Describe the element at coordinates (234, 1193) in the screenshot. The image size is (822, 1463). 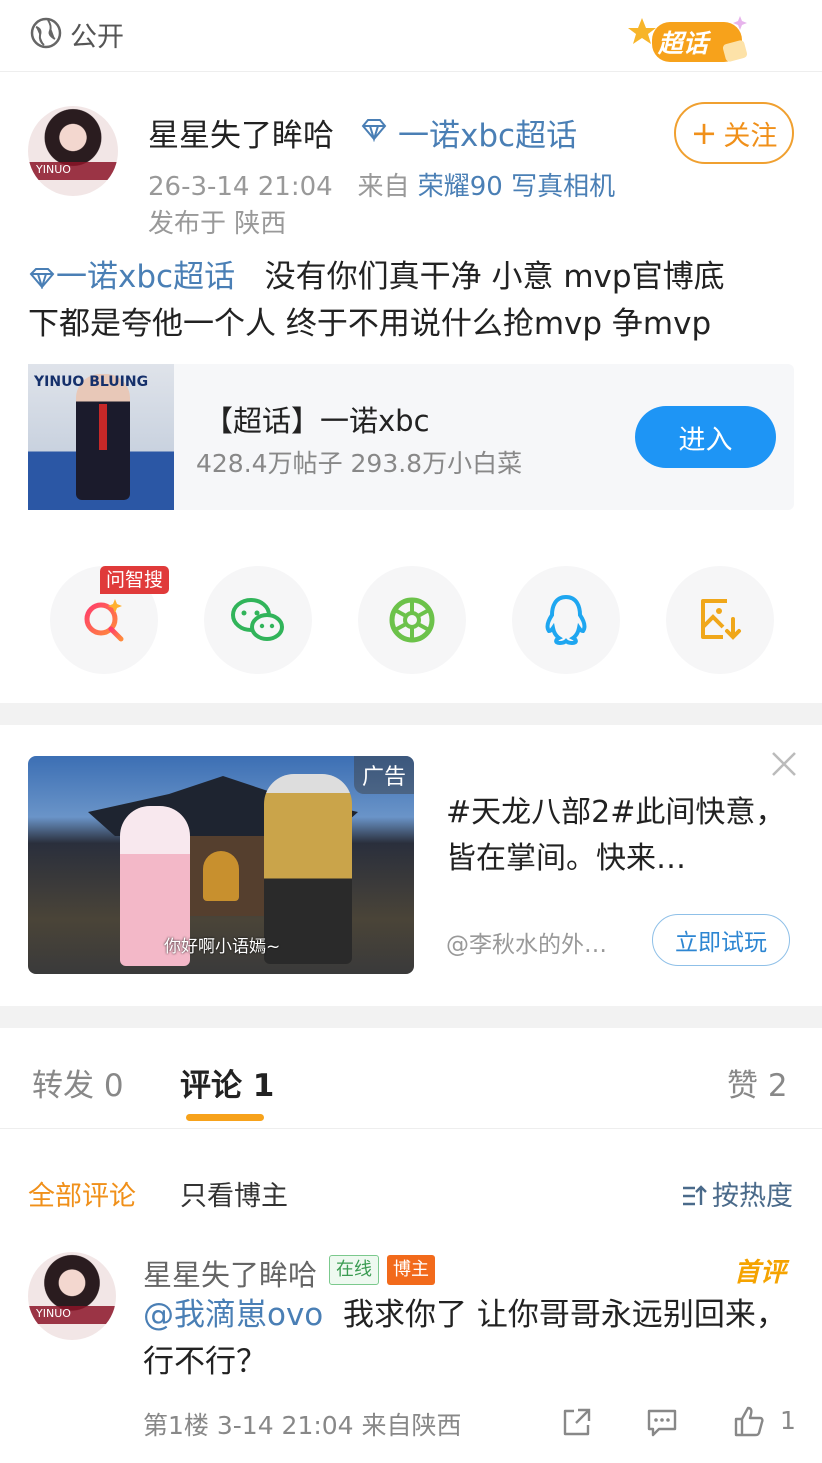
I see `filter-owner-only: 只看博主` at that location.